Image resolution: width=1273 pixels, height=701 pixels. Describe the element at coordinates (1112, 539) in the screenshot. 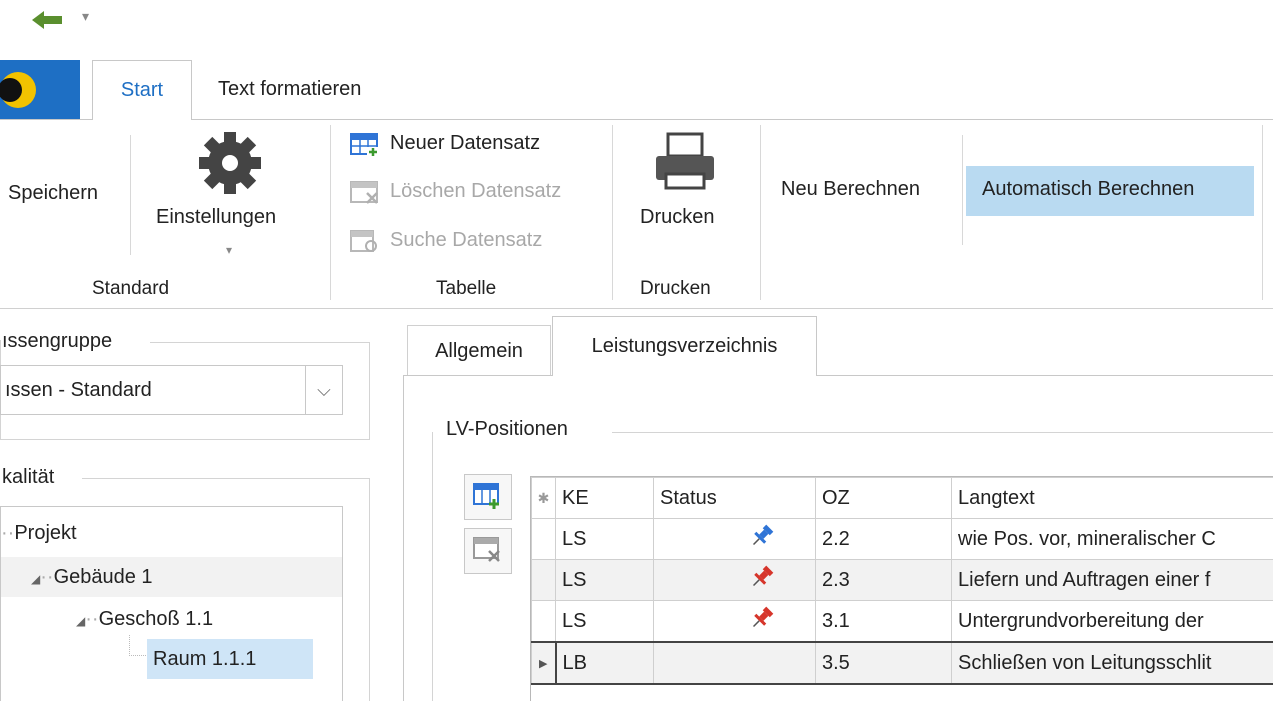

I see `cell-langtext: wie Pos. vor, mineralischer C` at that location.